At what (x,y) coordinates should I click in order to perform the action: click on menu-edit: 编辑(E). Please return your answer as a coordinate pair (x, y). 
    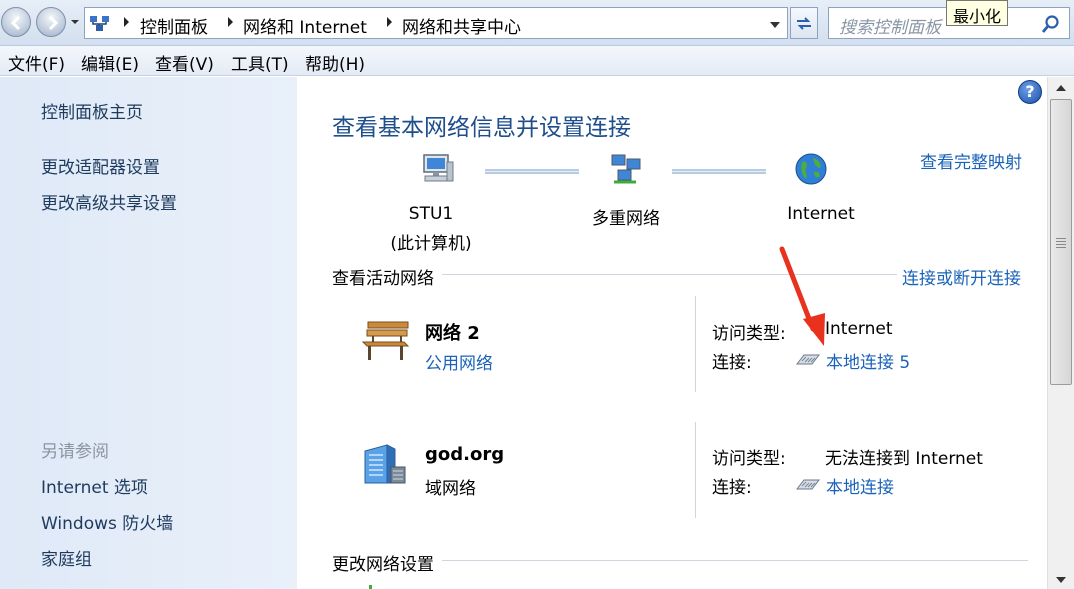
    Looking at the image, I should click on (110, 62).